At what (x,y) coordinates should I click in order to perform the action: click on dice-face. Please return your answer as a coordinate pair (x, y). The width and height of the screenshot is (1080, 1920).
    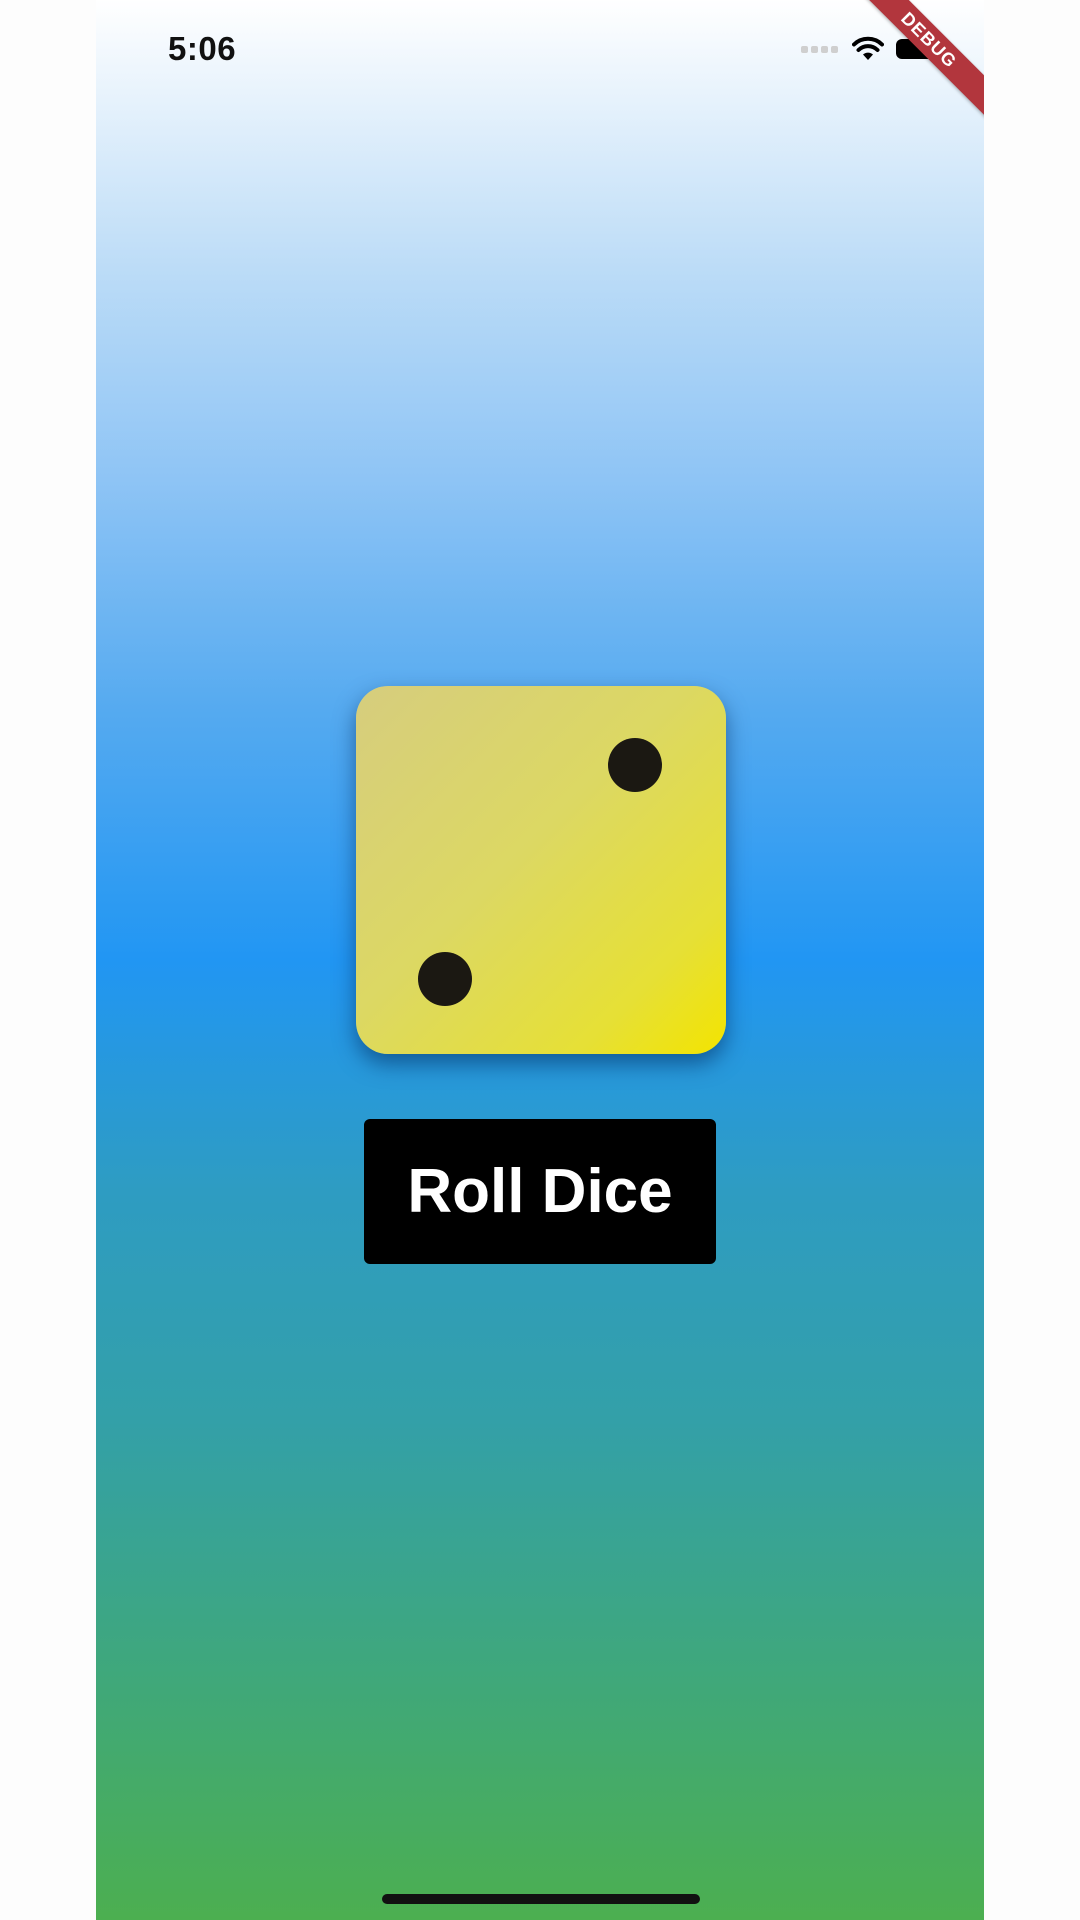
    Looking at the image, I should click on (541, 870).